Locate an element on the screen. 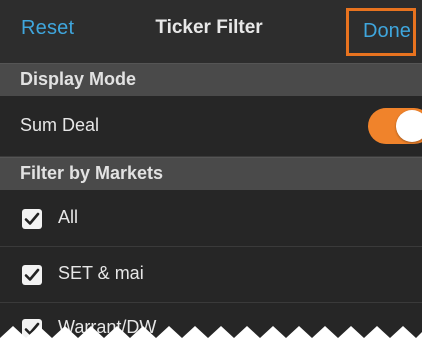 This screenshot has width=422, height=352. done-button-label: Done is located at coordinates (387, 31).